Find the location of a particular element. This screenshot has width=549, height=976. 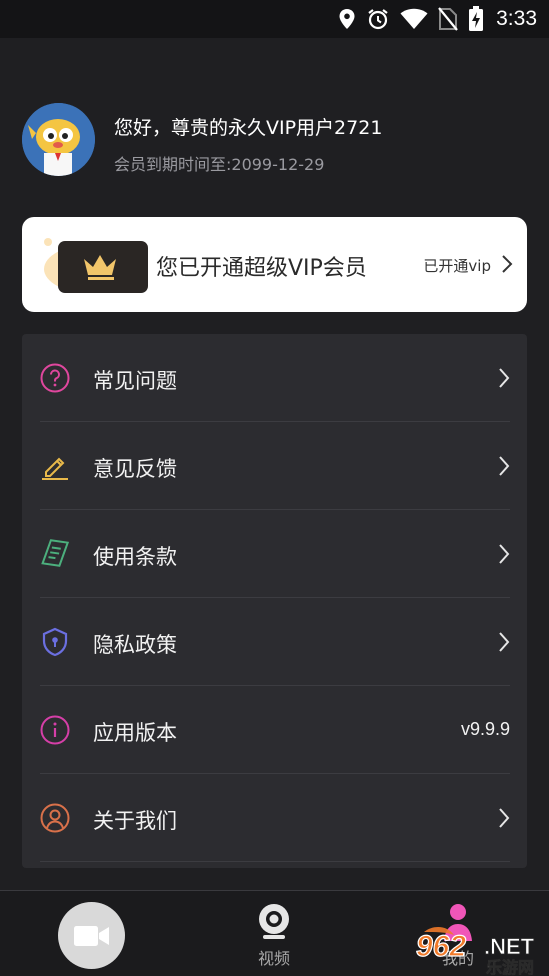

menu-item-label: 隐私政策 is located at coordinates (135, 645).